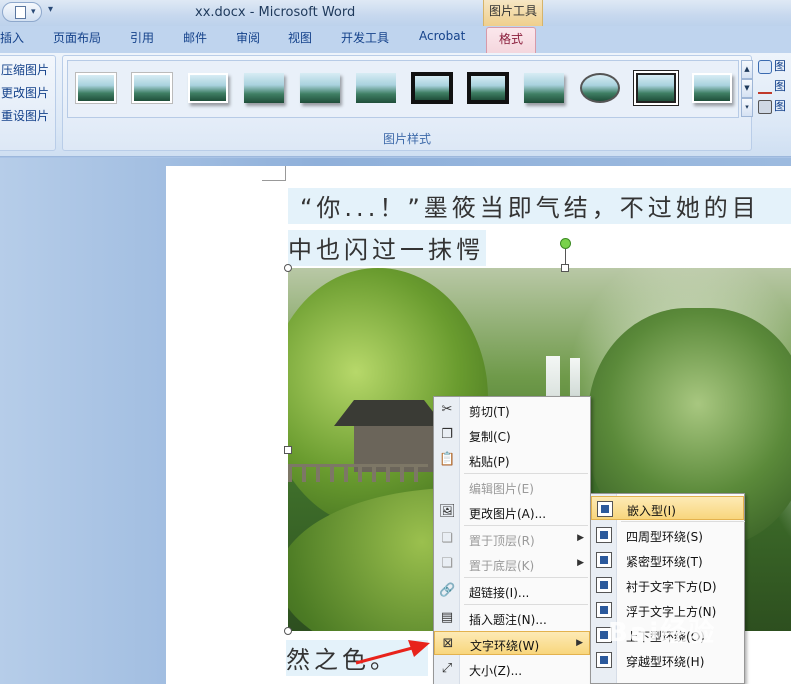  Describe the element at coordinates (142, 37) in the screenshot. I see `tab-references: 引用` at that location.